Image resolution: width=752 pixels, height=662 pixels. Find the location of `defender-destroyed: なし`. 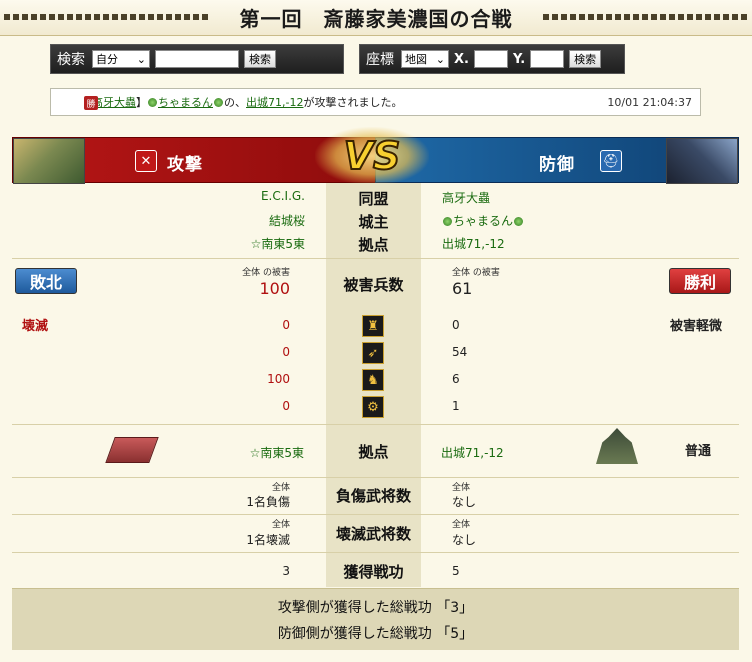

defender-destroyed: なし is located at coordinates (464, 540).